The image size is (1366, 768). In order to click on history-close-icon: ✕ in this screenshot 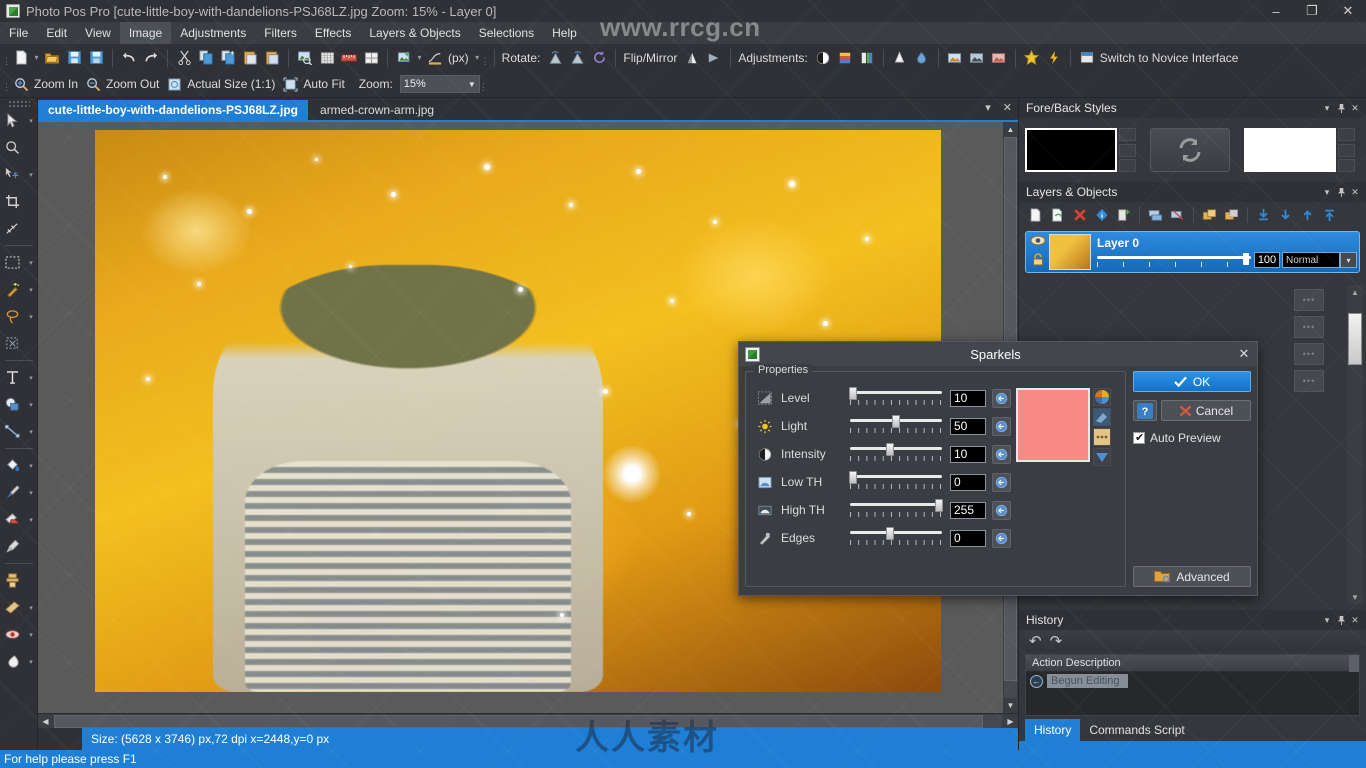, I will do `click(1355, 620)`.